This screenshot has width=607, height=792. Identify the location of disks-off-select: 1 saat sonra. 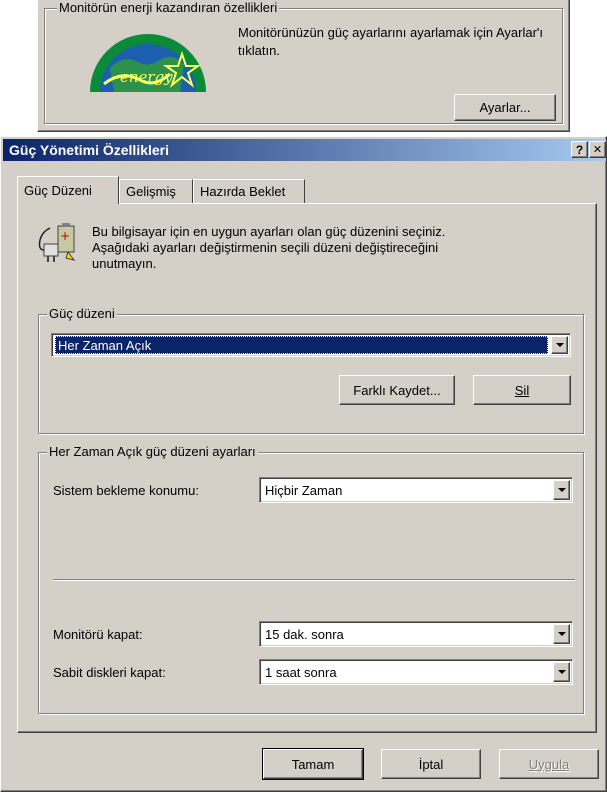
(416, 672).